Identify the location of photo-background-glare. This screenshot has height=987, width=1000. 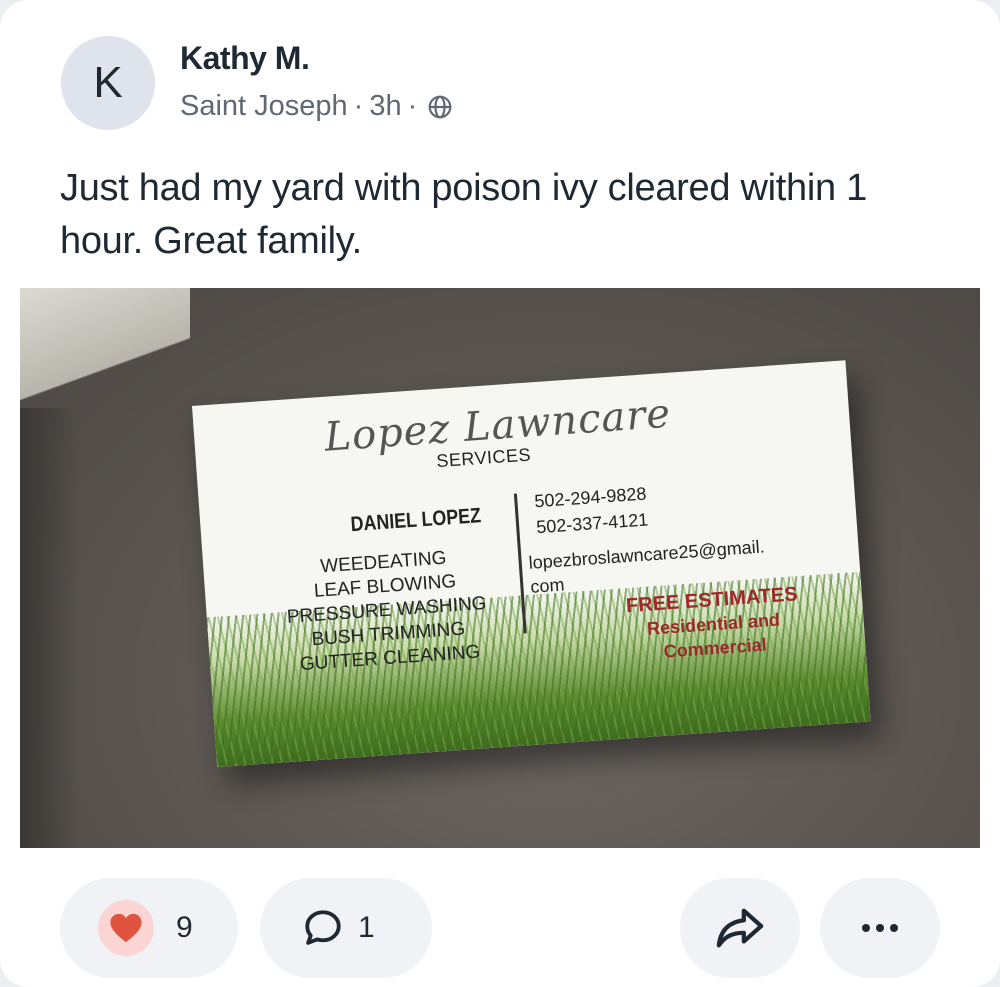
(105, 358).